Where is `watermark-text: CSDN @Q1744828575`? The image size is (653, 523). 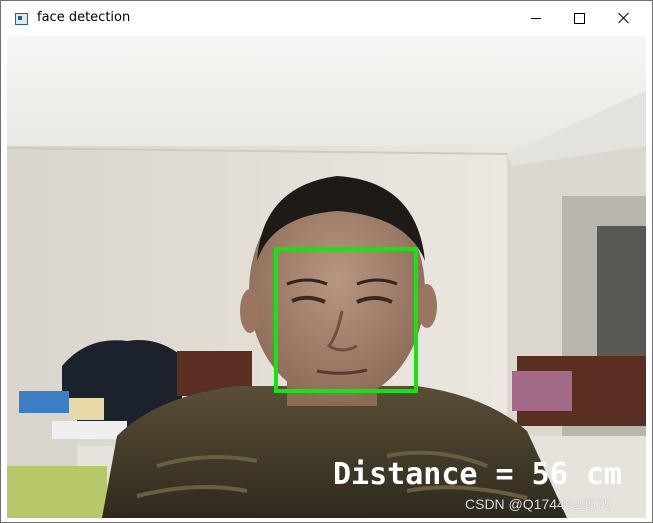 watermark-text: CSDN @Q1744828575 is located at coordinates (538, 504).